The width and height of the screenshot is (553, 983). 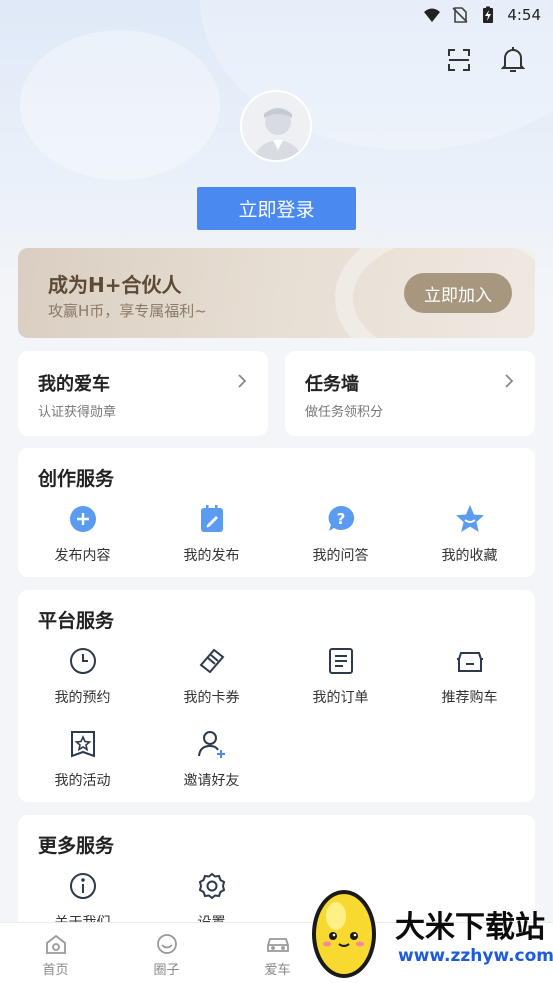 What do you see at coordinates (115, 285) in the screenshot?
I see `partner-title: 成为H+合伙人` at bounding box center [115, 285].